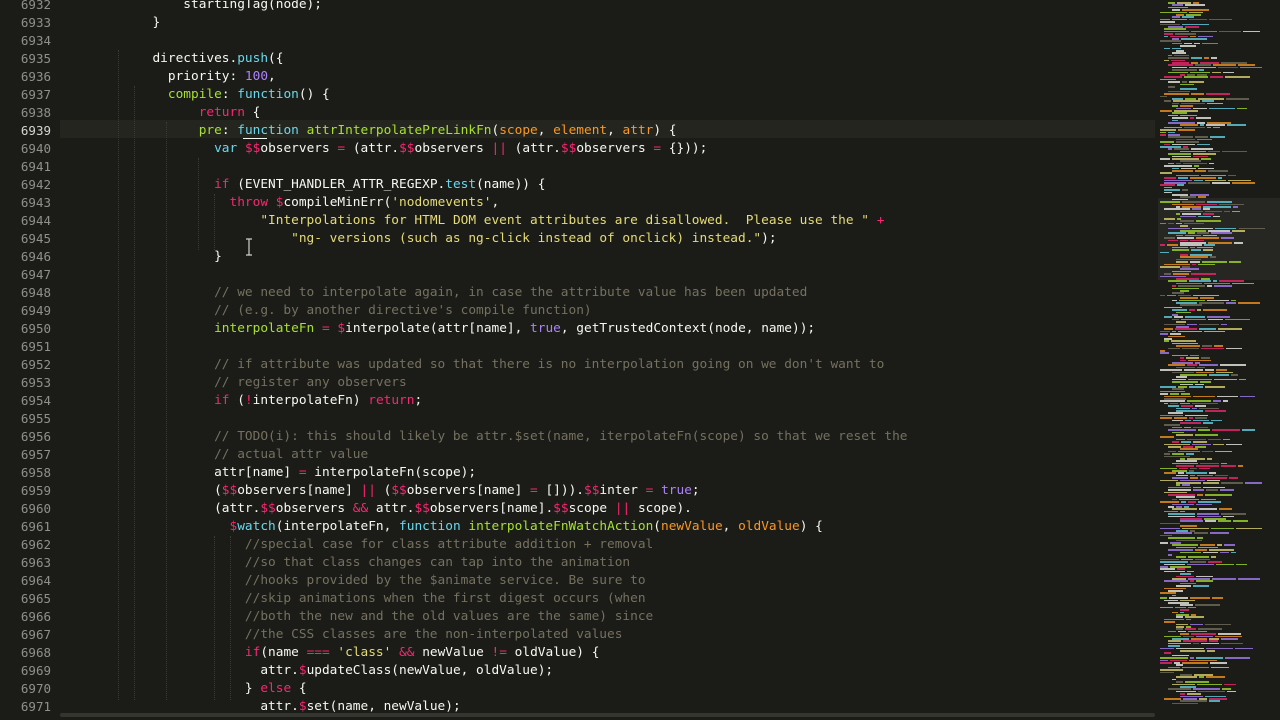  Describe the element at coordinates (25, 599) in the screenshot. I see `line-number: 6965` at that location.